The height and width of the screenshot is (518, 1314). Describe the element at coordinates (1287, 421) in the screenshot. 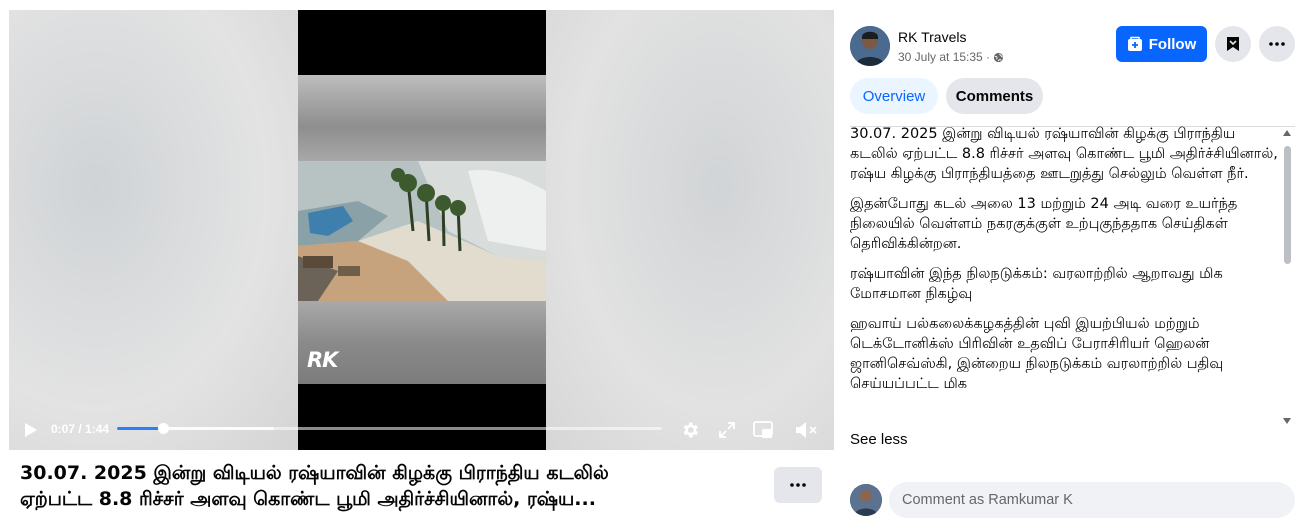

I see `scroll-down-arrow-icon` at that location.